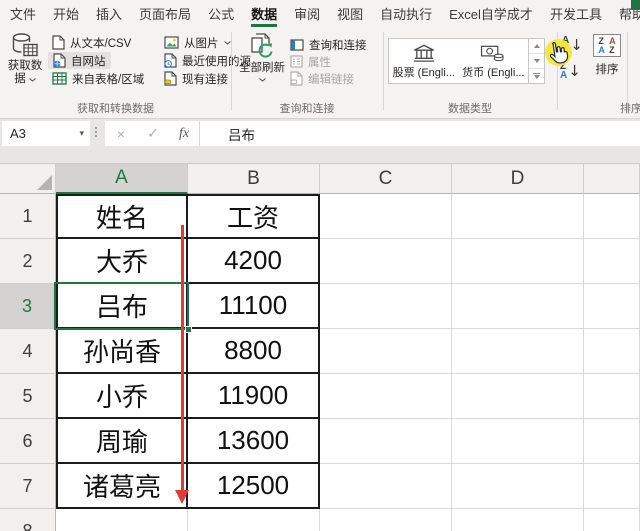  I want to click on row-header-4: 4, so click(28, 351).